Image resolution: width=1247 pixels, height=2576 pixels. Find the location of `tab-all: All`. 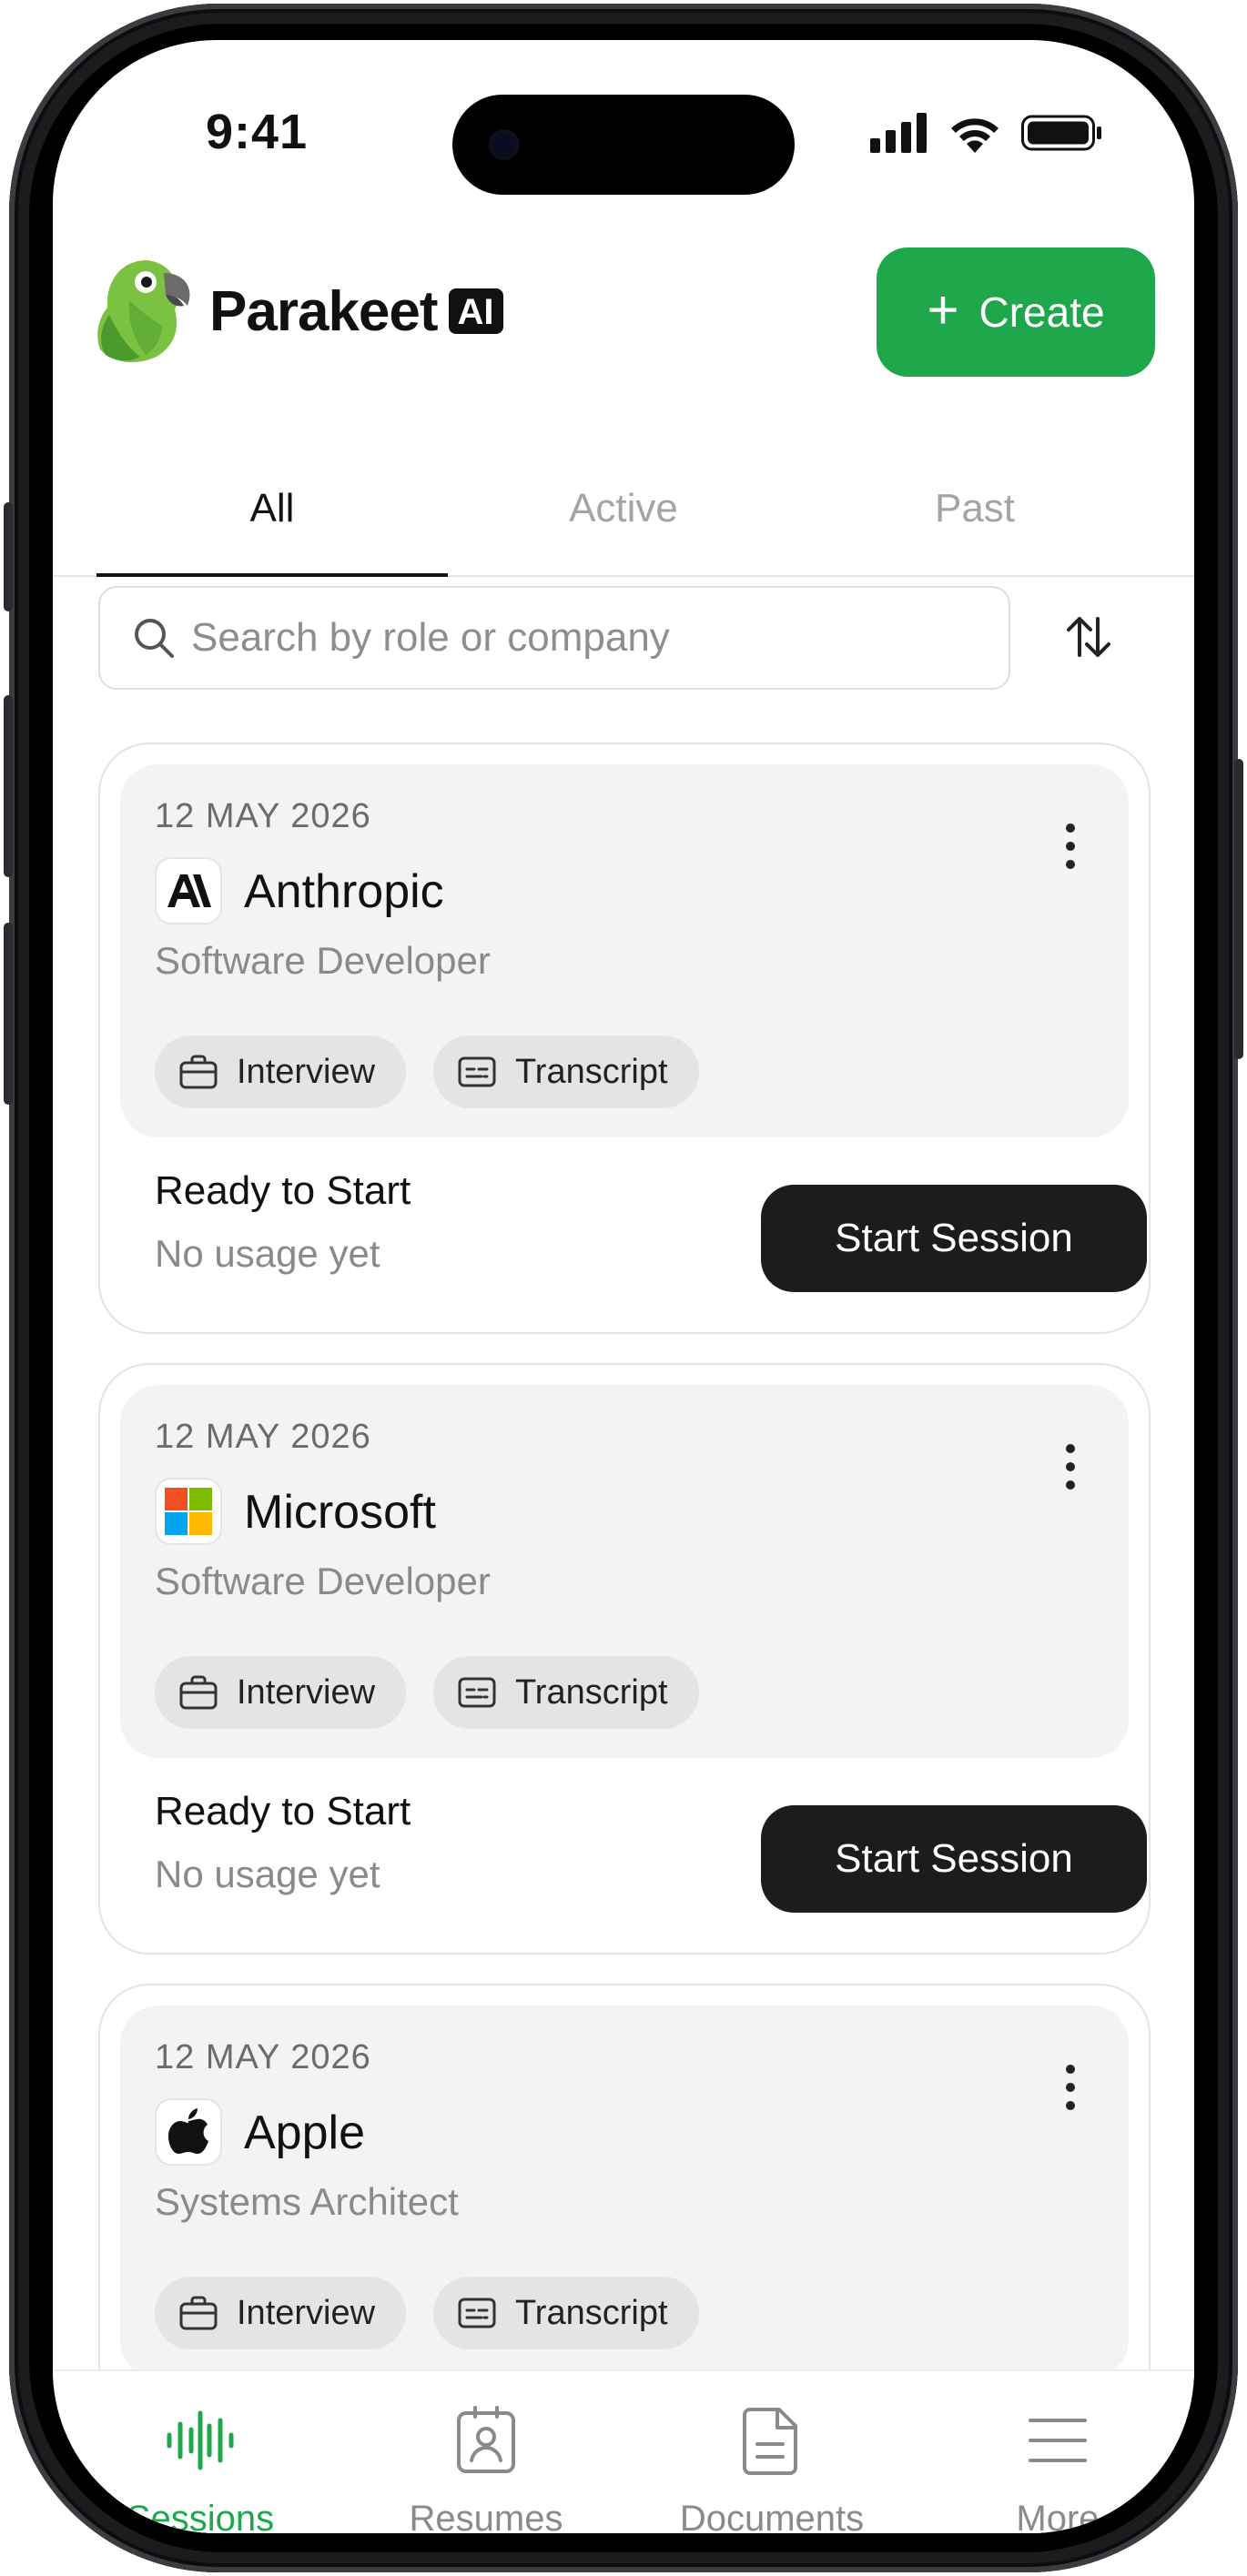

tab-all: All is located at coordinates (272, 508).